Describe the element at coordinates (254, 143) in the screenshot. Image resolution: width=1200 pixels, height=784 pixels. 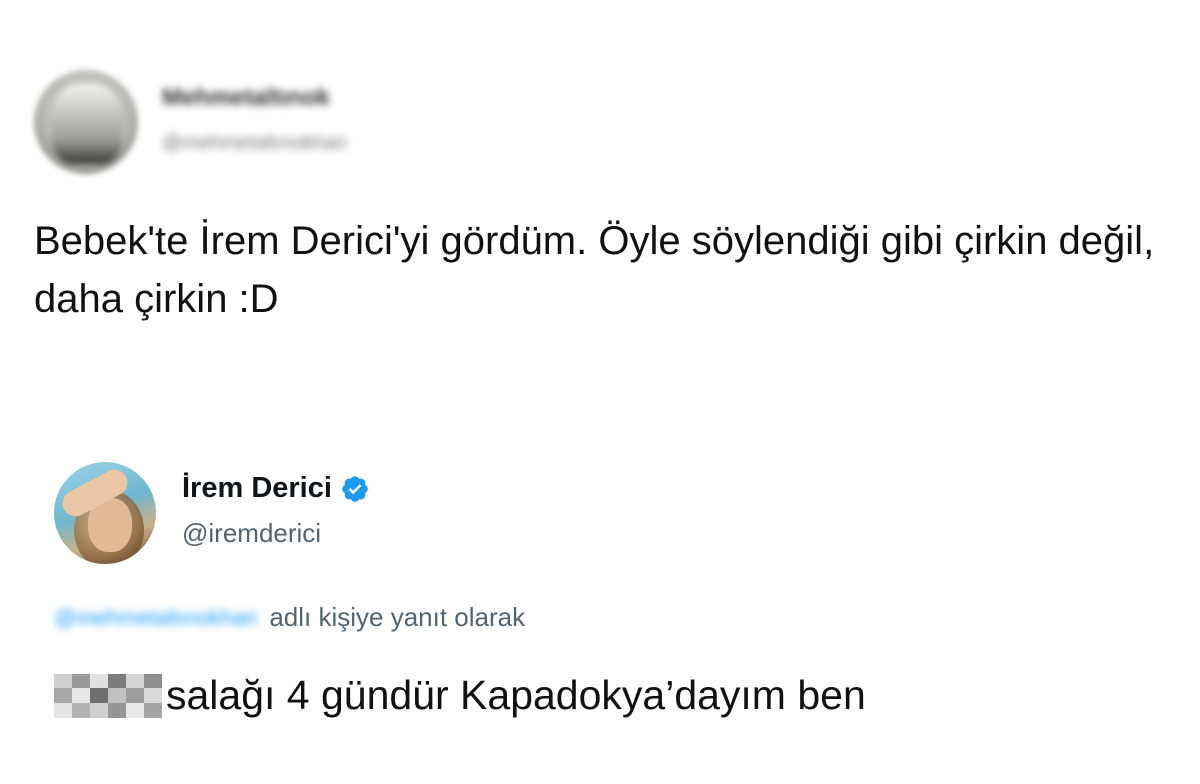
I see `author-handle-blurred: @mehmetaltınokhan` at that location.